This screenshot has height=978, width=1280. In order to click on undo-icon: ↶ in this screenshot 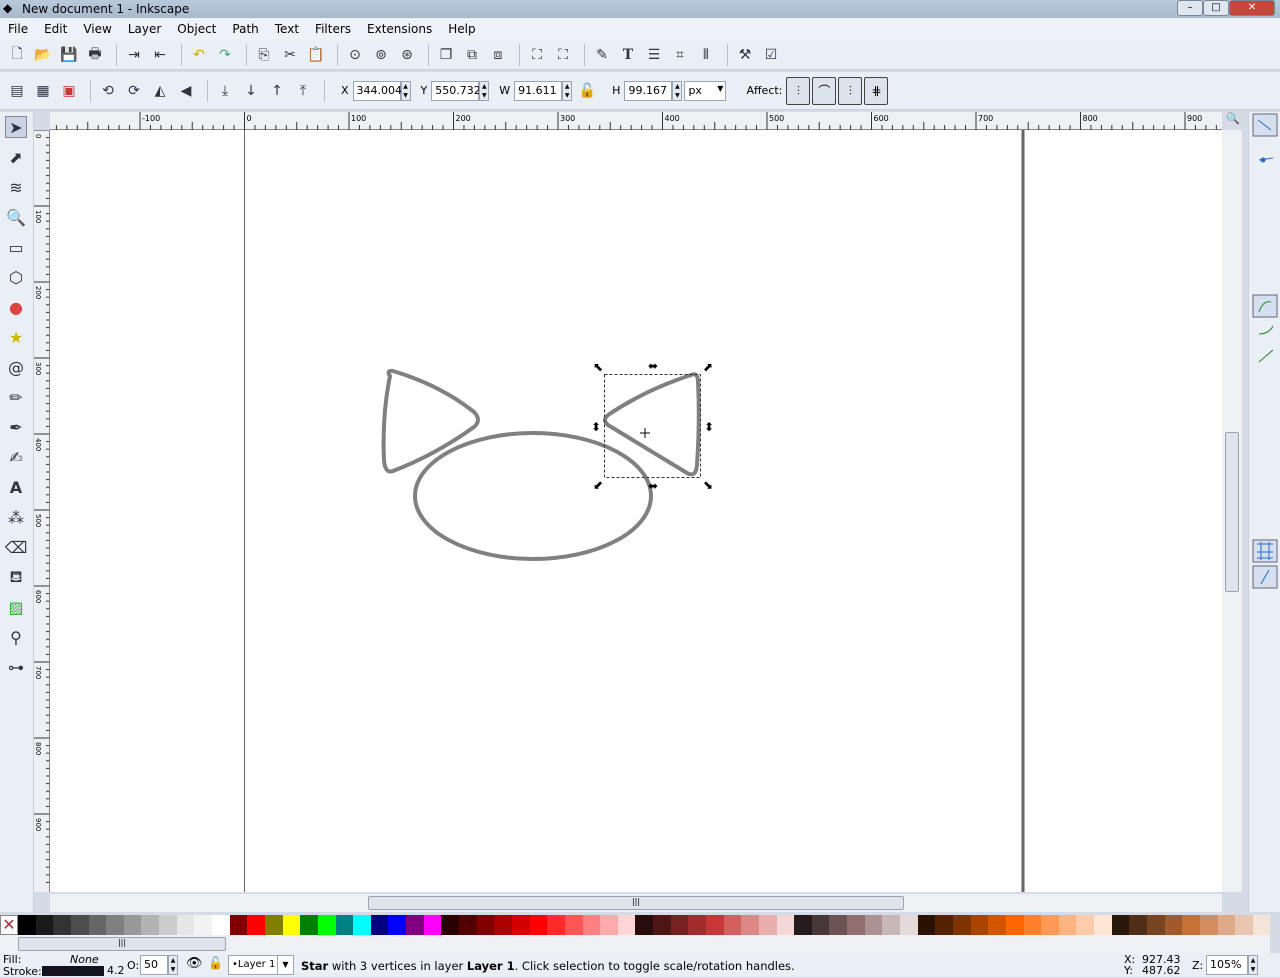, I will do `click(199, 55)`.